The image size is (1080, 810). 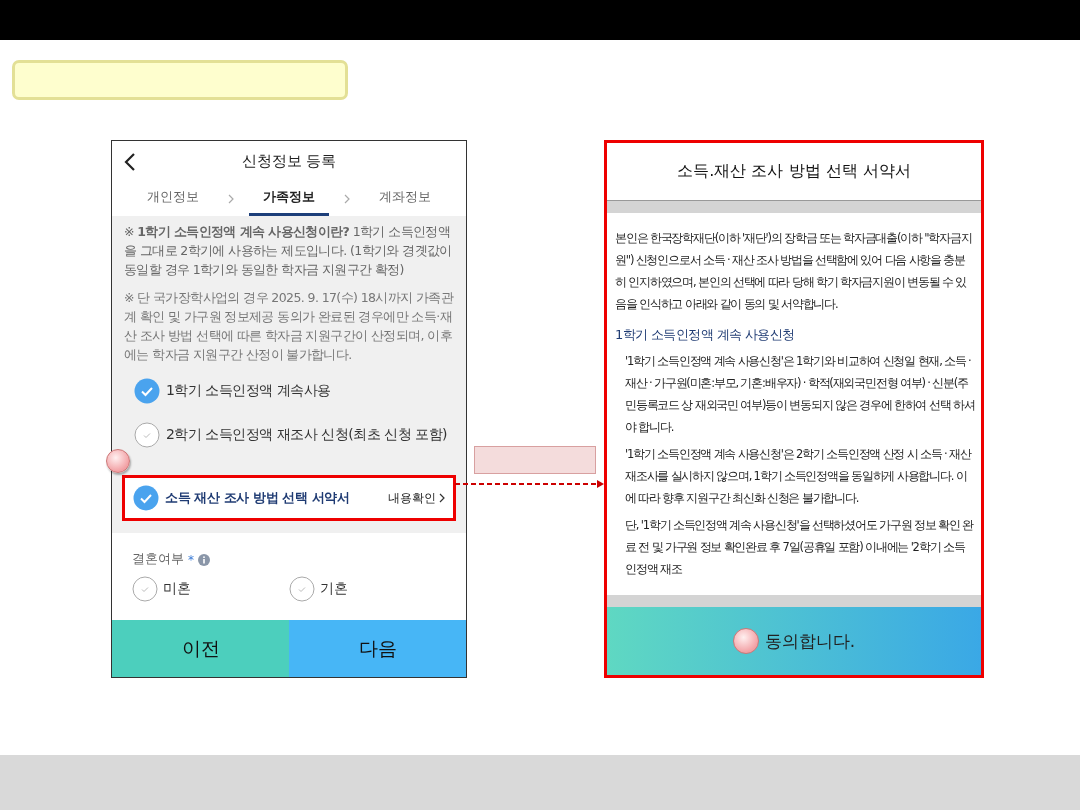 What do you see at coordinates (404, 198) in the screenshot?
I see `step-tab: 계좌정보` at bounding box center [404, 198].